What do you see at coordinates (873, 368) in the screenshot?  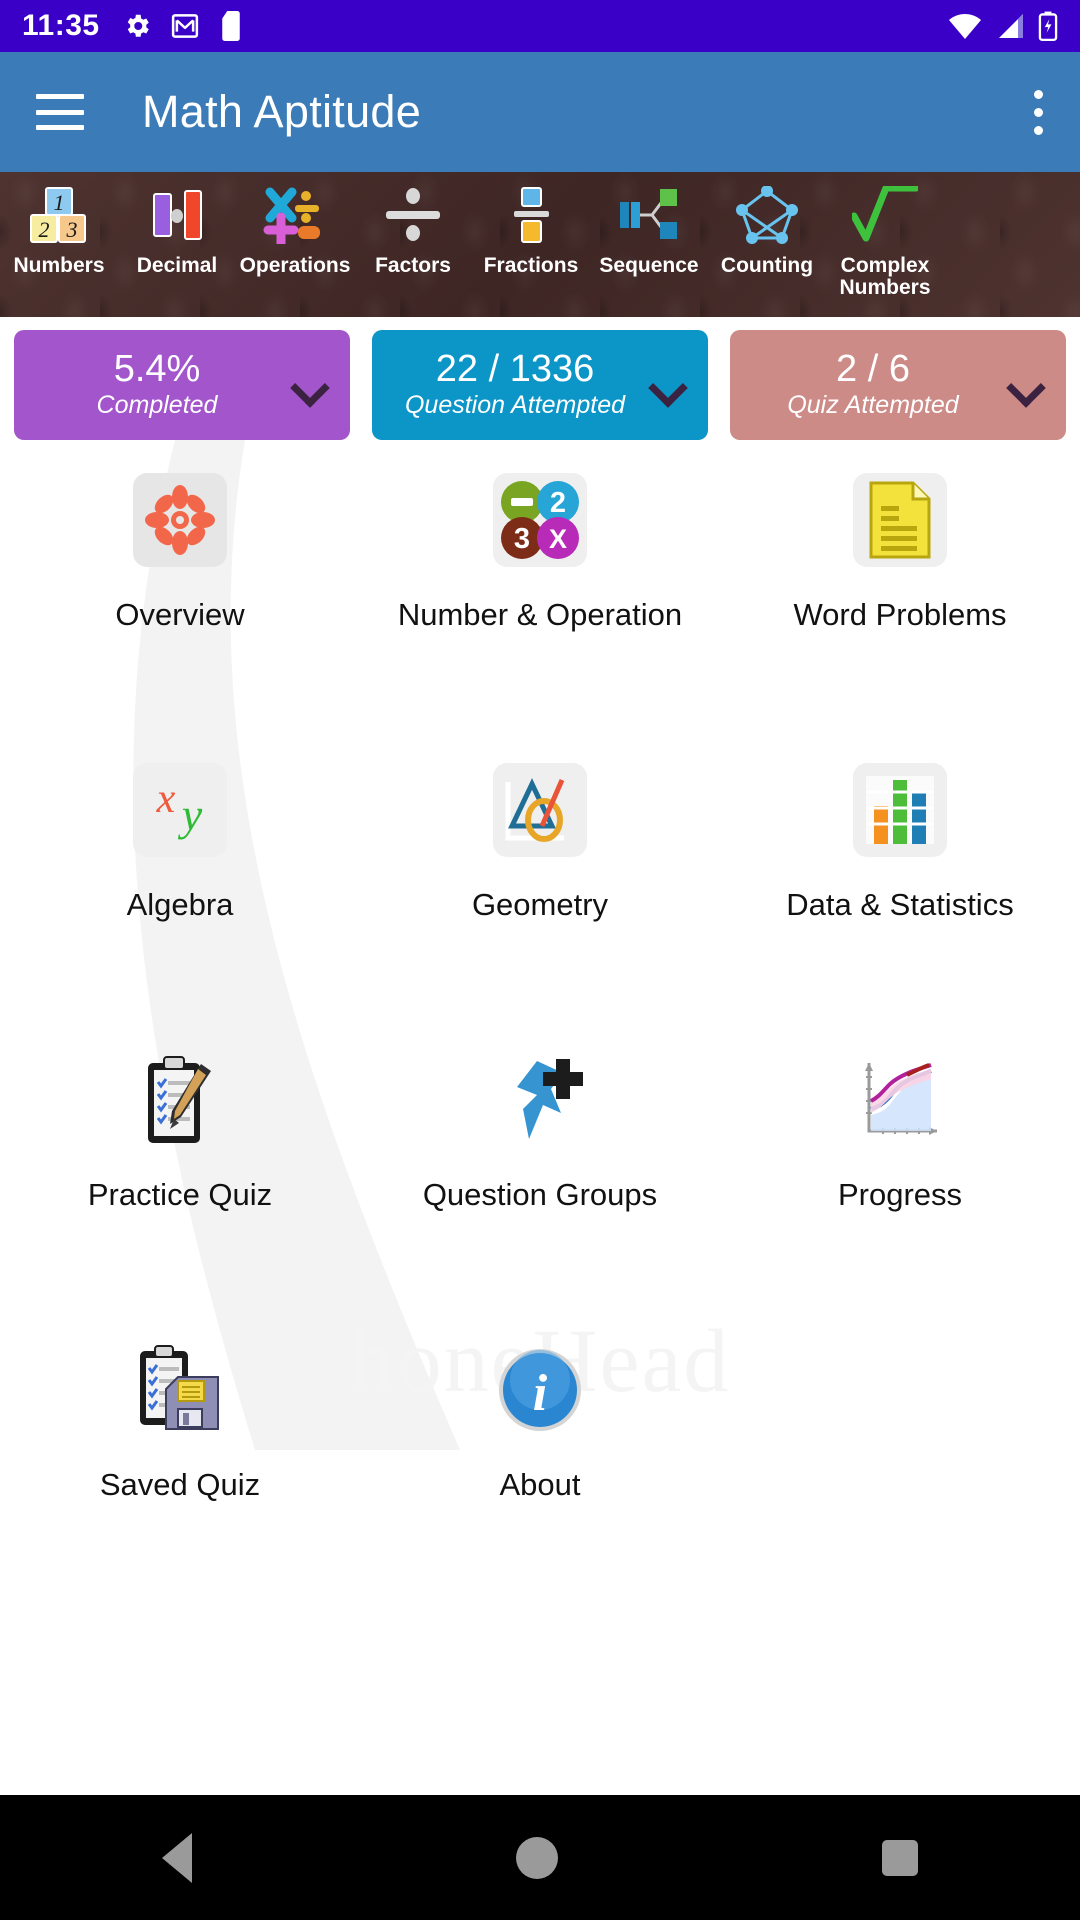 I see `stat-card-value: 2 / 6` at bounding box center [873, 368].